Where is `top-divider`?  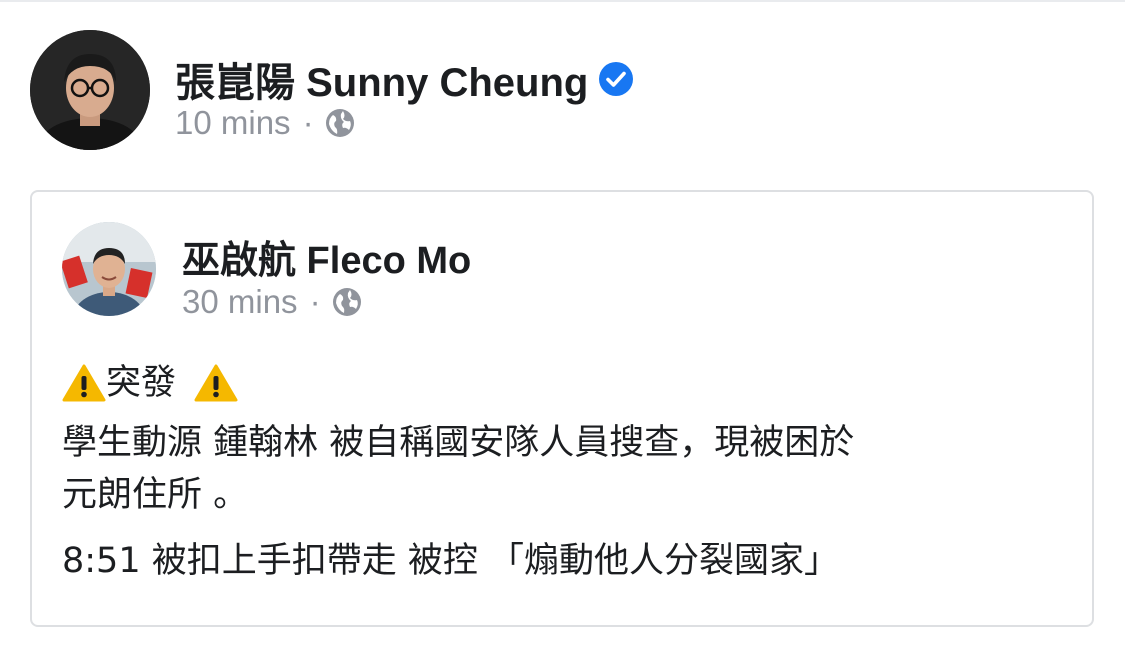 top-divider is located at coordinates (562, 1).